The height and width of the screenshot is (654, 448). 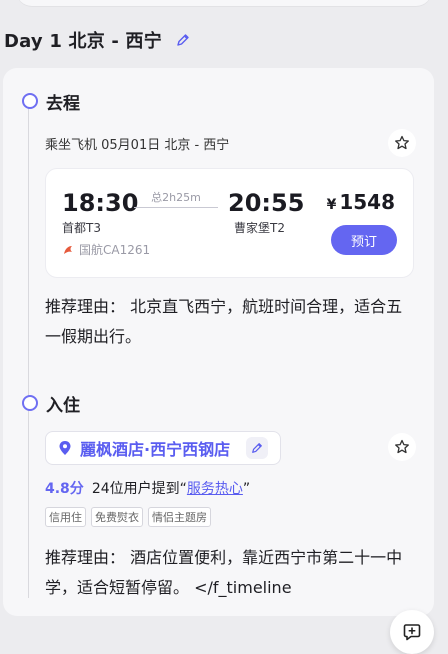 What do you see at coordinates (179, 517) in the screenshot?
I see `hotel-tag: 情侣主题房` at bounding box center [179, 517].